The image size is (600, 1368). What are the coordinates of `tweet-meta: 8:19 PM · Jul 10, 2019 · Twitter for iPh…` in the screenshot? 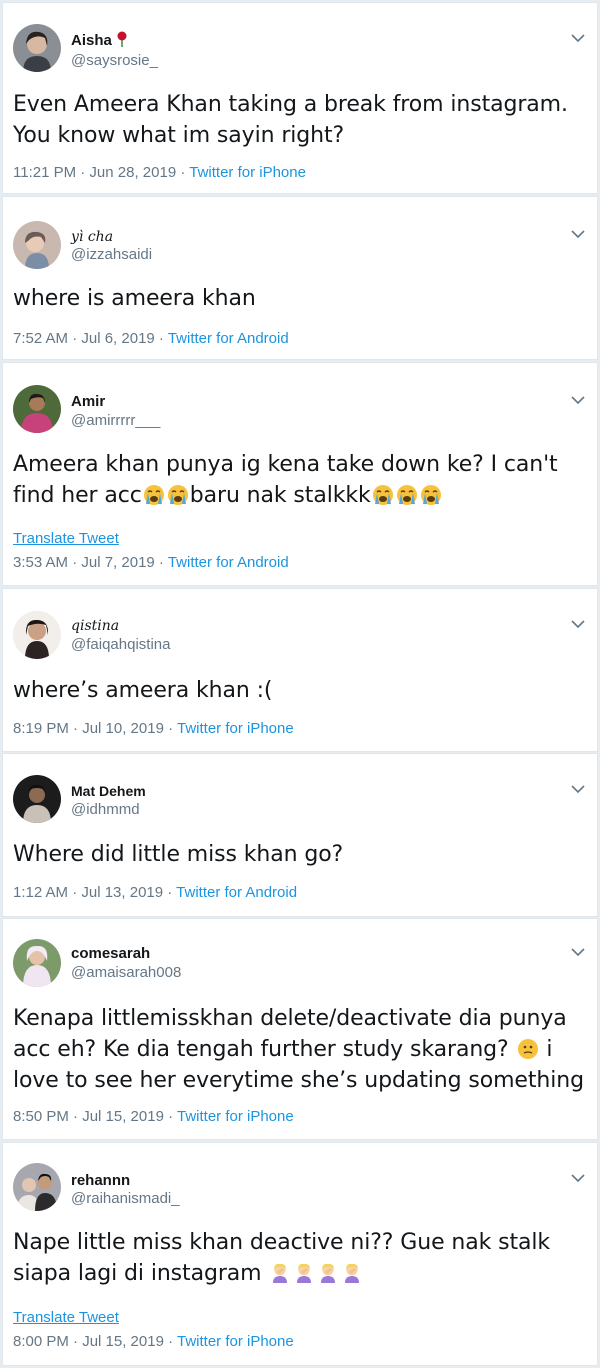 It's located at (153, 728).